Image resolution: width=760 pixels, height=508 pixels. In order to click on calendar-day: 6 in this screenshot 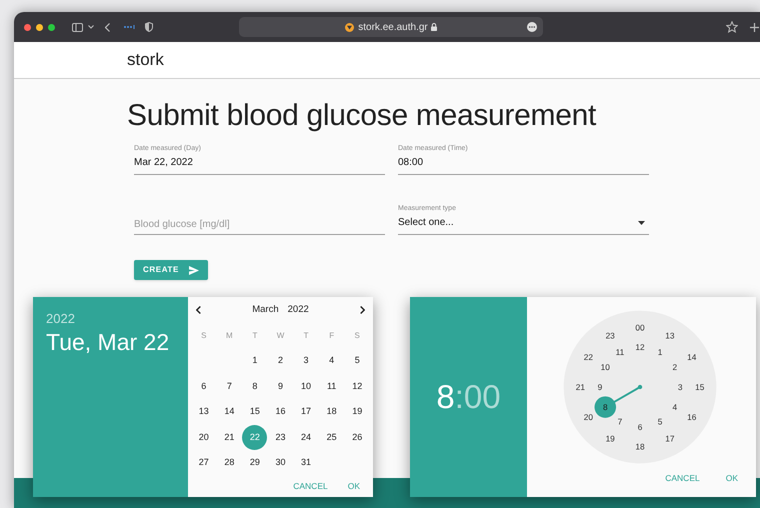, I will do `click(203, 386)`.